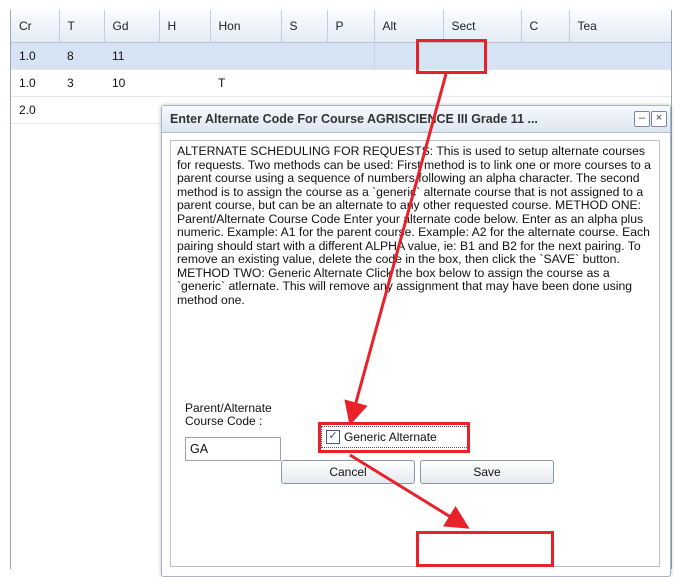 The image size is (680, 577). Describe the element at coordinates (409, 491) in the screenshot. I see `arrow-to-save` at that location.